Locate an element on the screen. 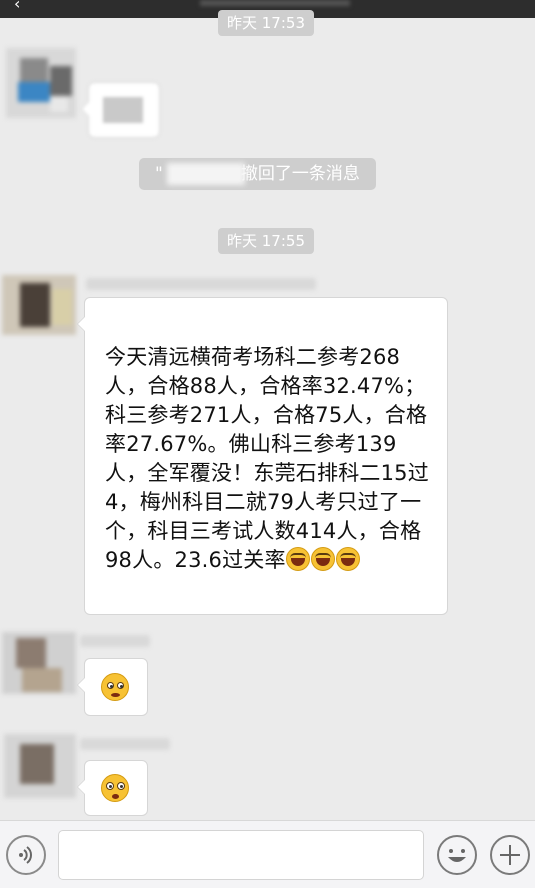 The height and width of the screenshot is (888, 535). emoji-button is located at coordinates (457, 855).